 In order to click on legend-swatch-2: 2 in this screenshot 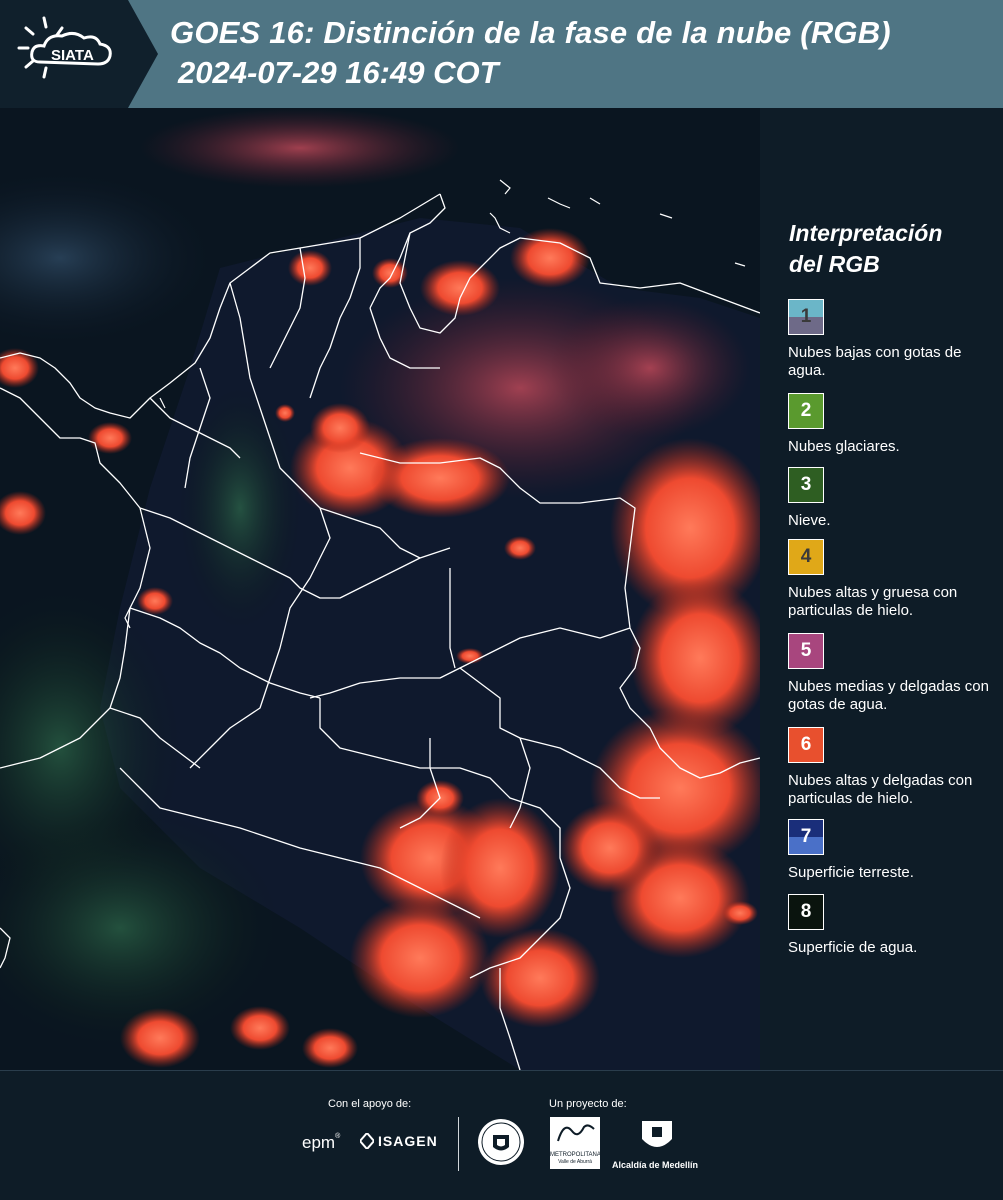, I will do `click(806, 411)`.